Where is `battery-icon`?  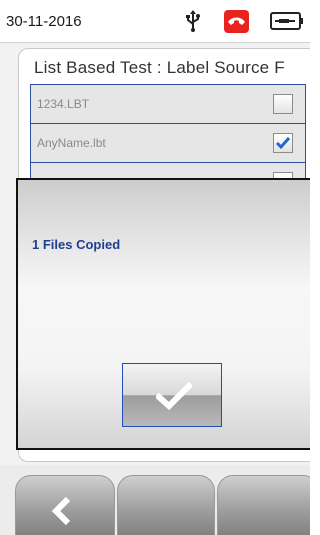 battery-icon is located at coordinates (287, 21).